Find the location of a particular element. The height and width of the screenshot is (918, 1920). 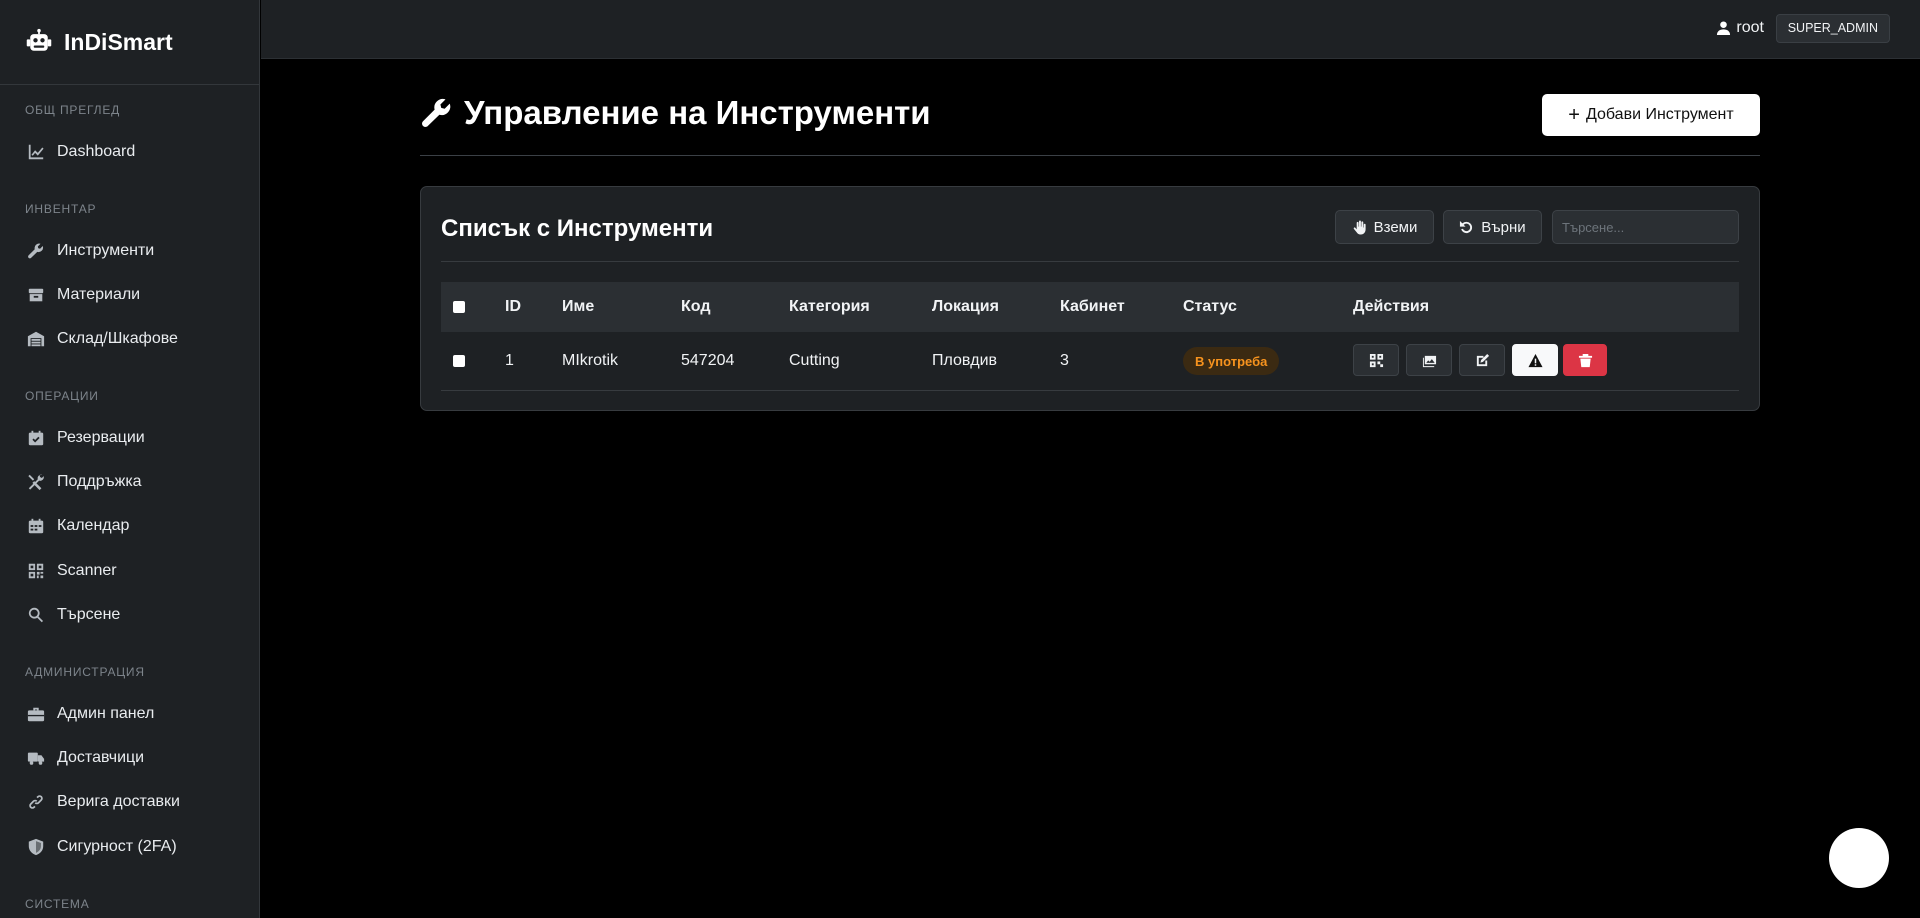

sidebar-item-warehouse: Склад/Шкафове is located at coordinates (89, 339).